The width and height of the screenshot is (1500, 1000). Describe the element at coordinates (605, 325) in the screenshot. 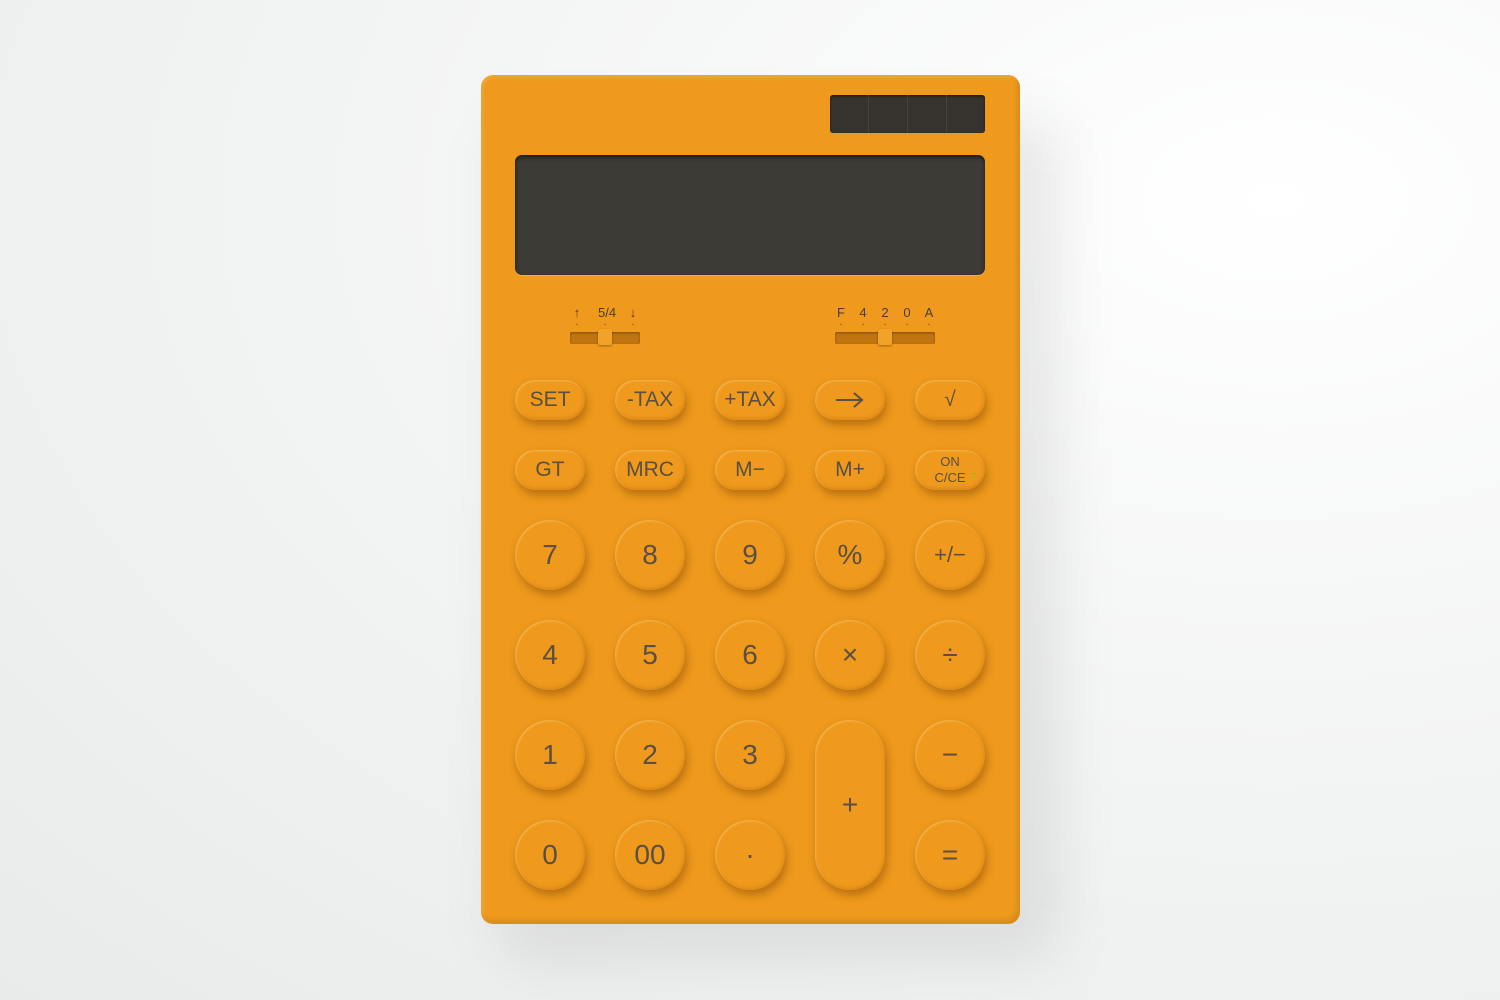

I see `rounding-switch: ↑ 5/4 ↓ · · ·` at that location.